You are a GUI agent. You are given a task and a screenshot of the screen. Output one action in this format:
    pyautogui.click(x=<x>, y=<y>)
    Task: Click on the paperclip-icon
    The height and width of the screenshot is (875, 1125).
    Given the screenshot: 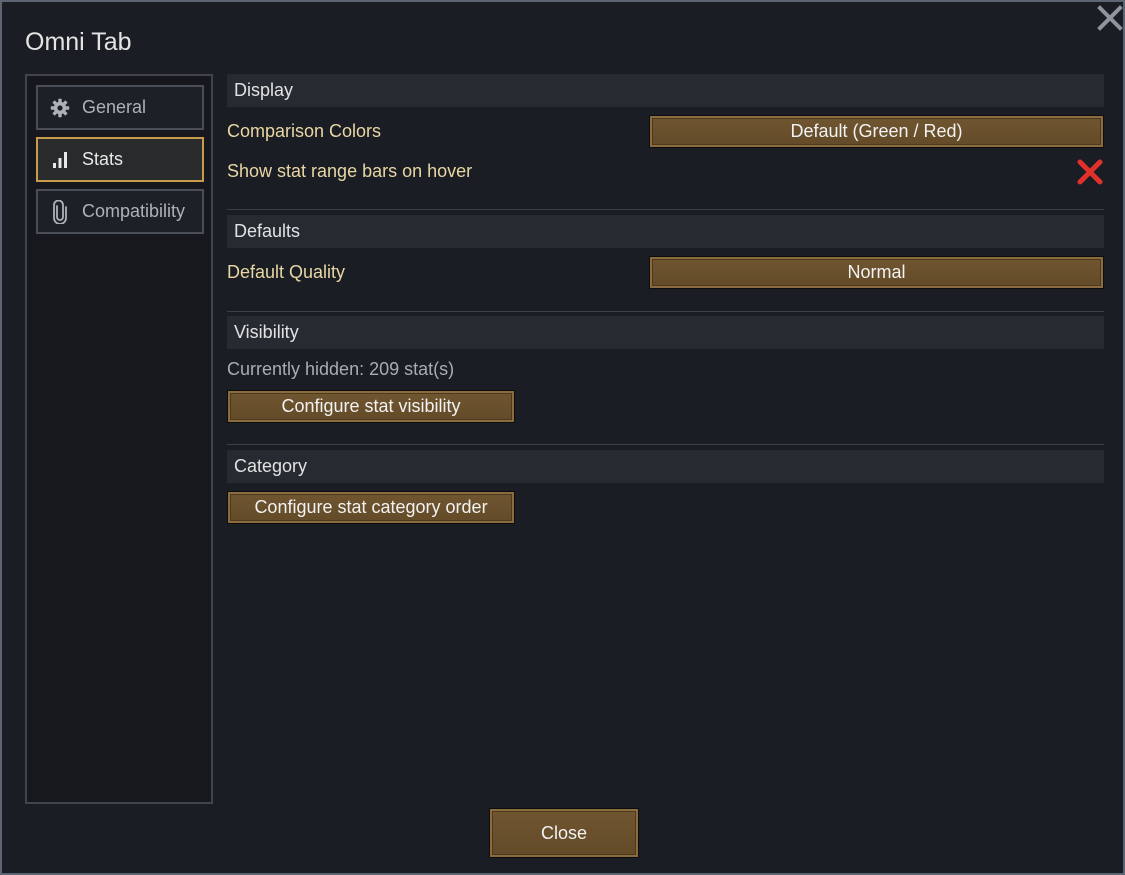 What is the action you would take?
    pyautogui.click(x=60, y=211)
    